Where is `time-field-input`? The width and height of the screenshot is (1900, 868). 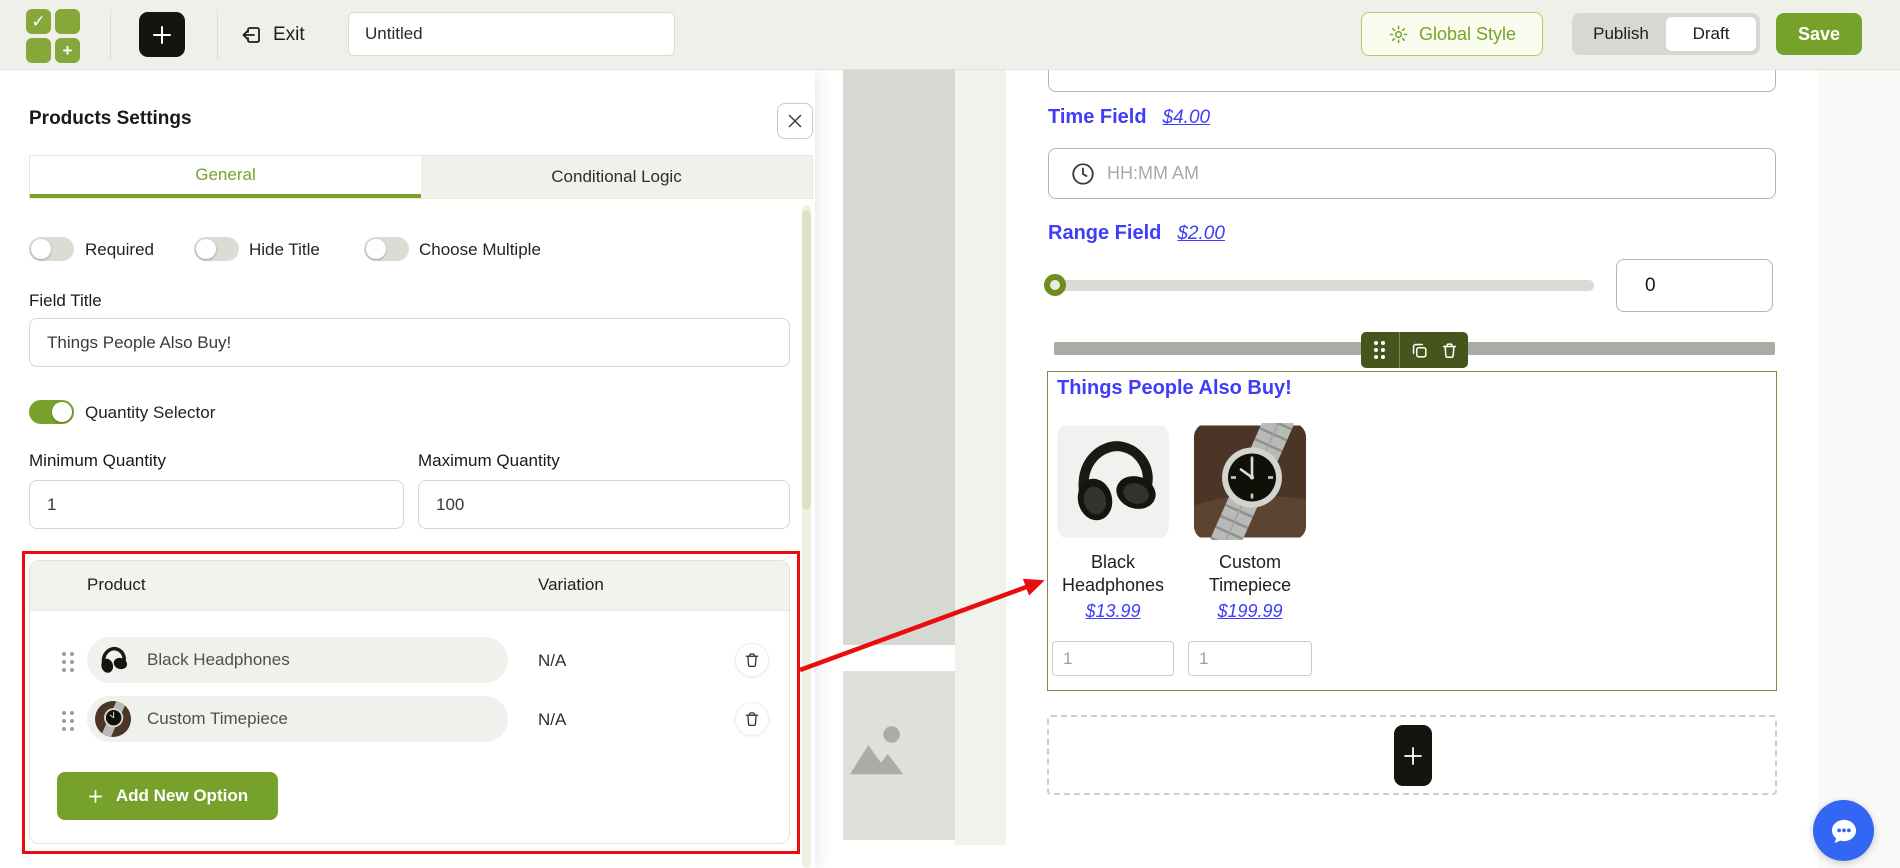 time-field-input is located at coordinates (1412, 173).